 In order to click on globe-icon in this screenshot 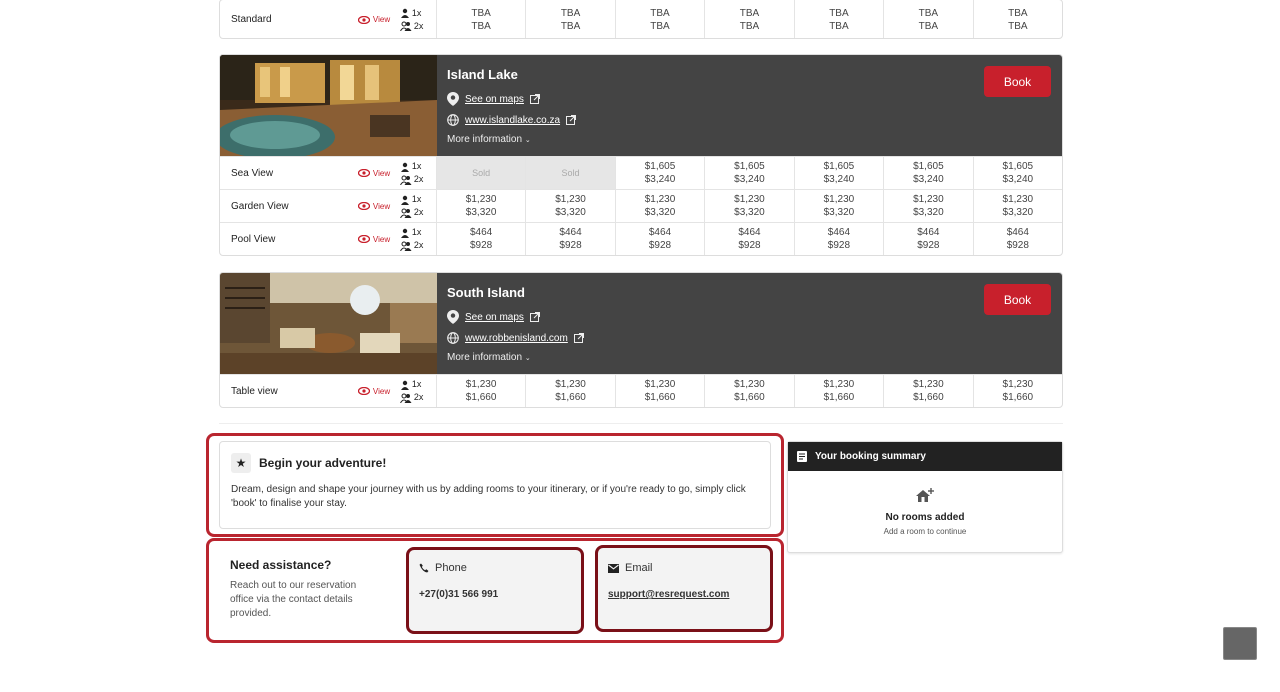, I will do `click(453, 338)`.